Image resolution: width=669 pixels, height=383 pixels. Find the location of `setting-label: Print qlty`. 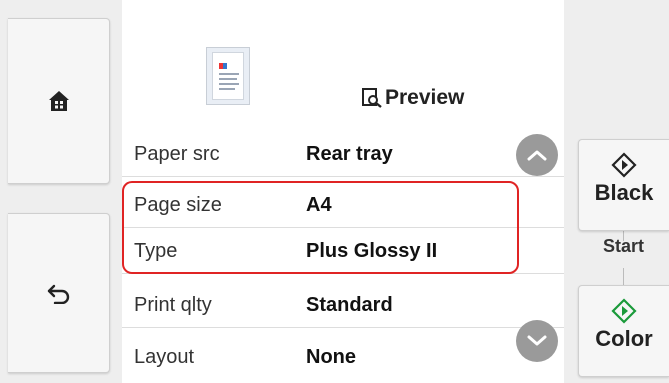

setting-label: Print qlty is located at coordinates (173, 305).